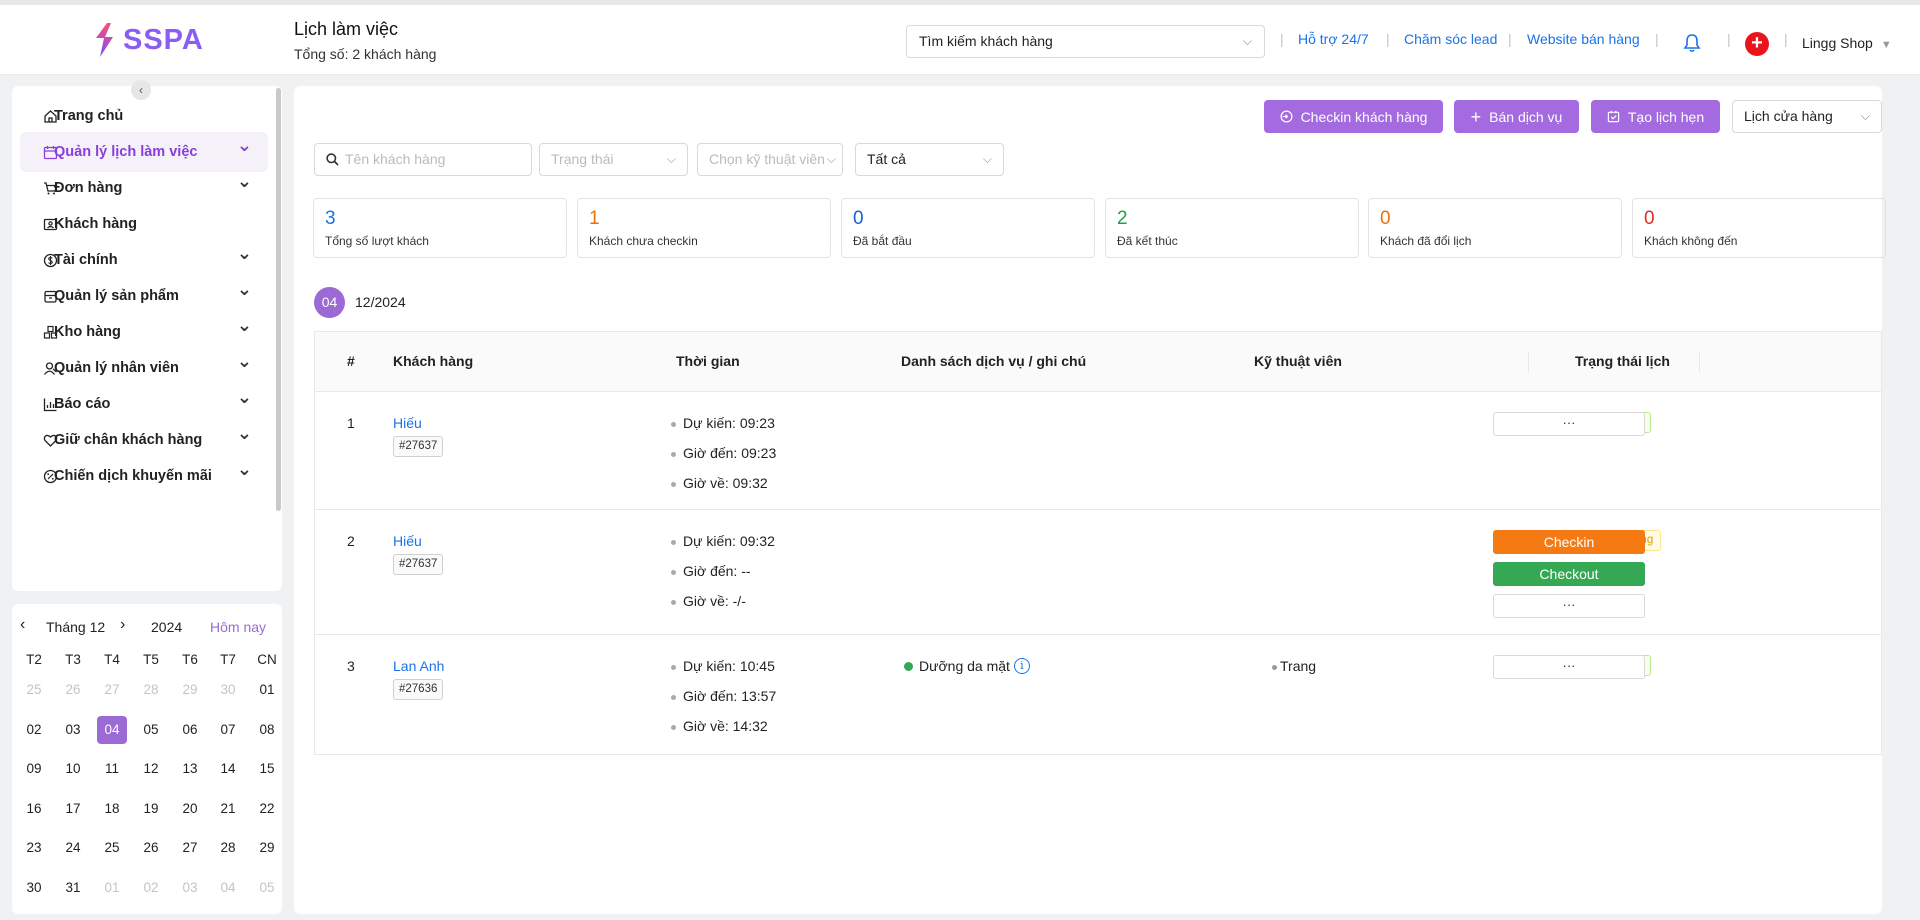 This screenshot has width=1920, height=920. I want to click on calendar-day: 13, so click(190, 769).